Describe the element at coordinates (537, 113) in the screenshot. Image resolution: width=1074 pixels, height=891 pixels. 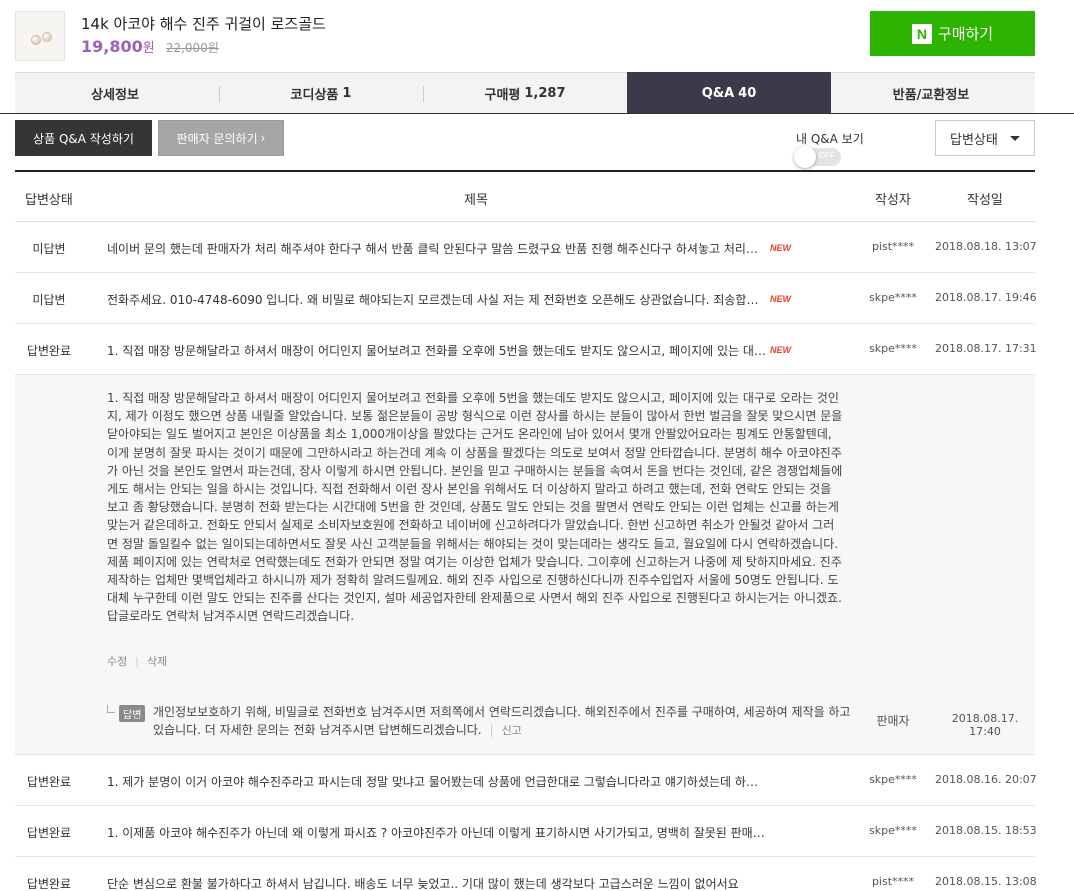
I see `tabs-divider` at that location.